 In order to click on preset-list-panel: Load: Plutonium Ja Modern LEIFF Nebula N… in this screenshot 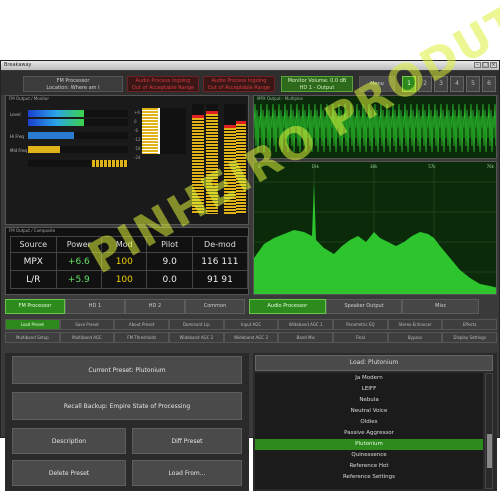, I will do `click(375, 422)`.